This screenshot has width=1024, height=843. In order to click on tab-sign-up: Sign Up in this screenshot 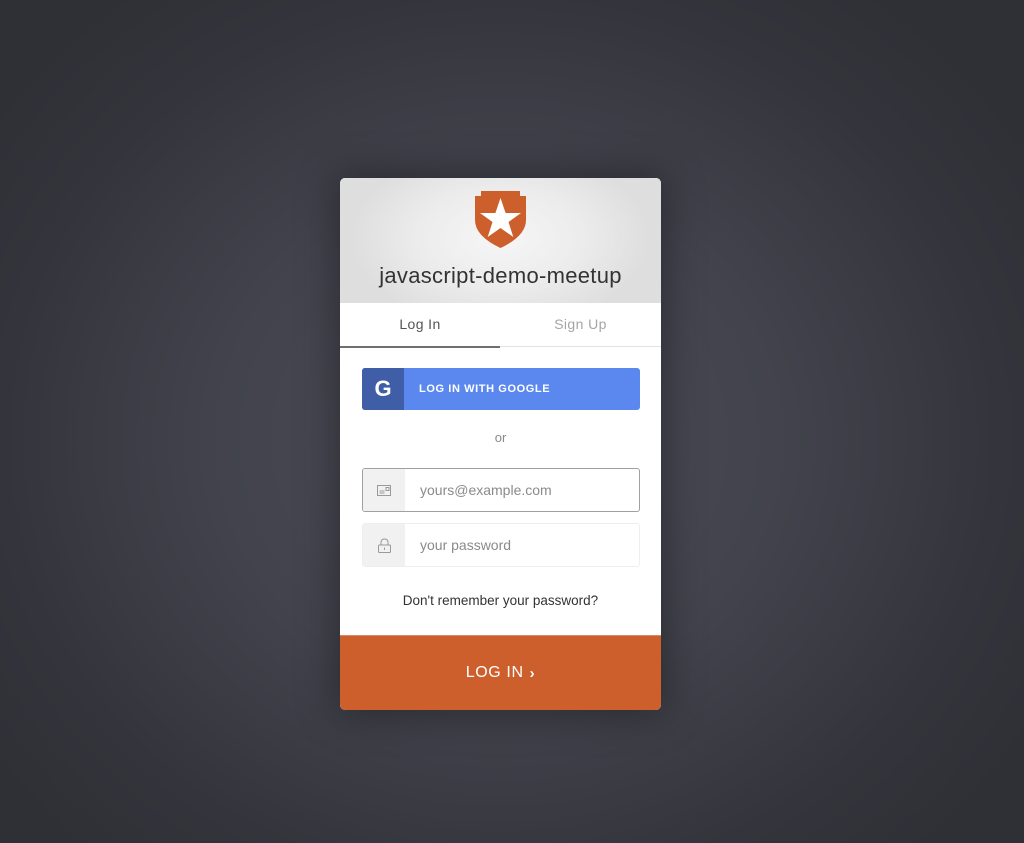, I will do `click(580, 325)`.